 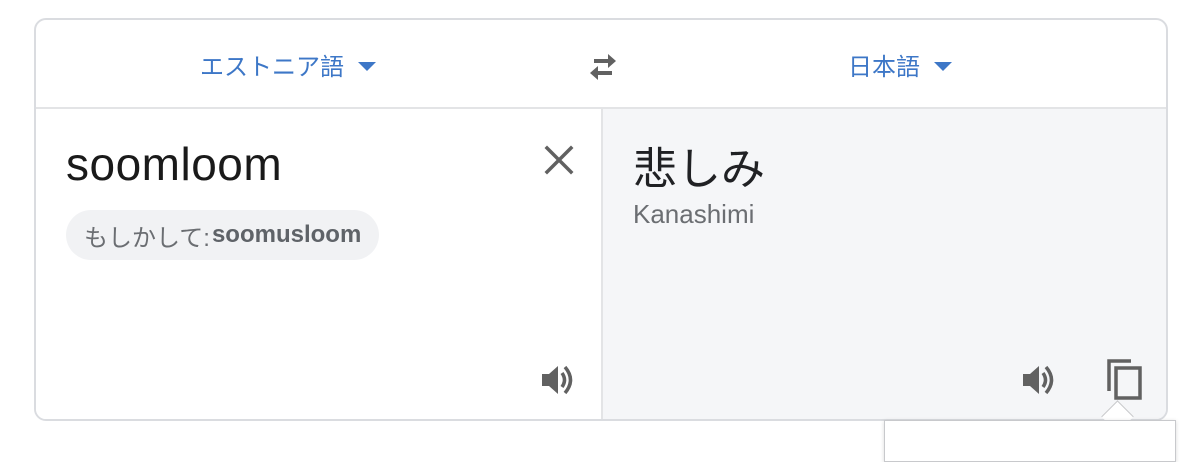 I want to click on target-language-label: 日本語, so click(x=884, y=67).